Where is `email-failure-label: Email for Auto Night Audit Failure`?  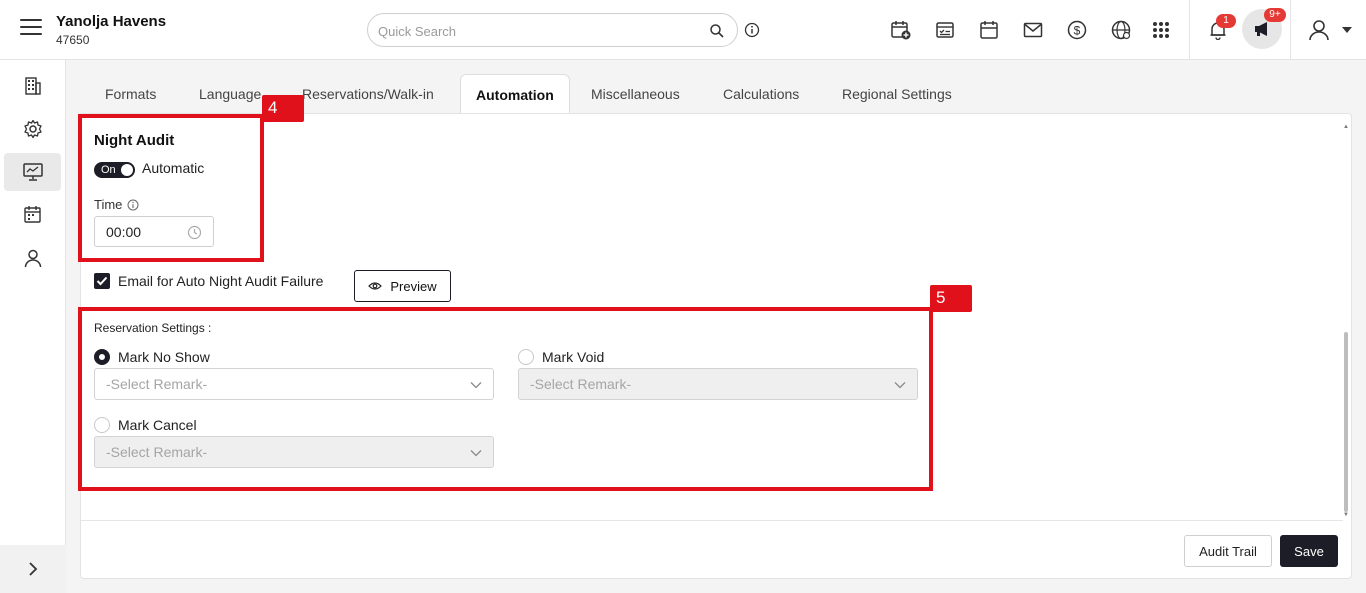 email-failure-label: Email for Auto Night Audit Failure is located at coordinates (221, 281).